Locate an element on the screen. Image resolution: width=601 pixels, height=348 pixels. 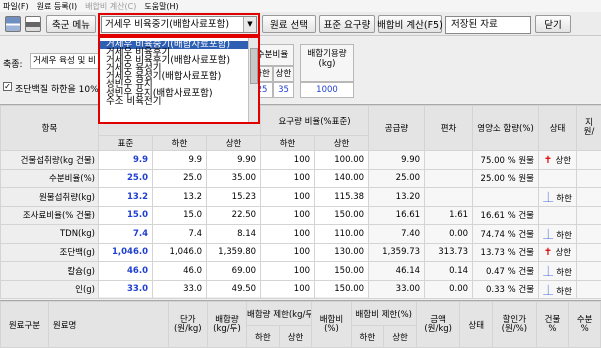
standard-requirement-button: 표준 요구량 is located at coordinates (347, 24).